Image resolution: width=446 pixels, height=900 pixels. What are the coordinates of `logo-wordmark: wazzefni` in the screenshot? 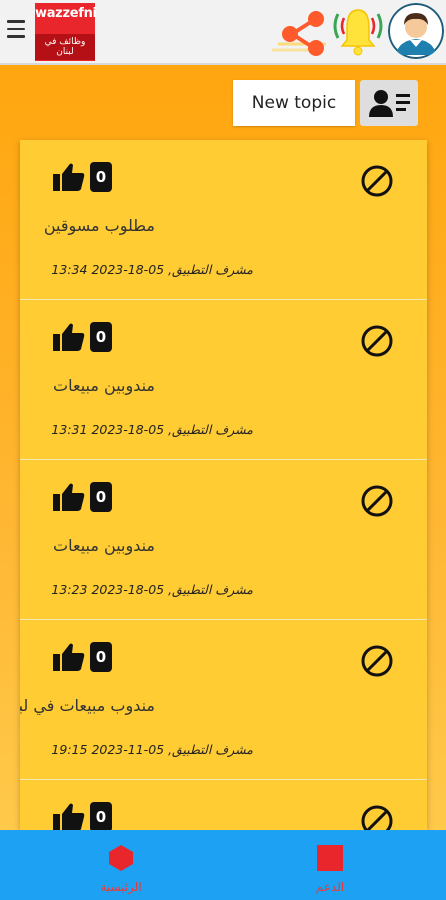 It's located at (66, 13).